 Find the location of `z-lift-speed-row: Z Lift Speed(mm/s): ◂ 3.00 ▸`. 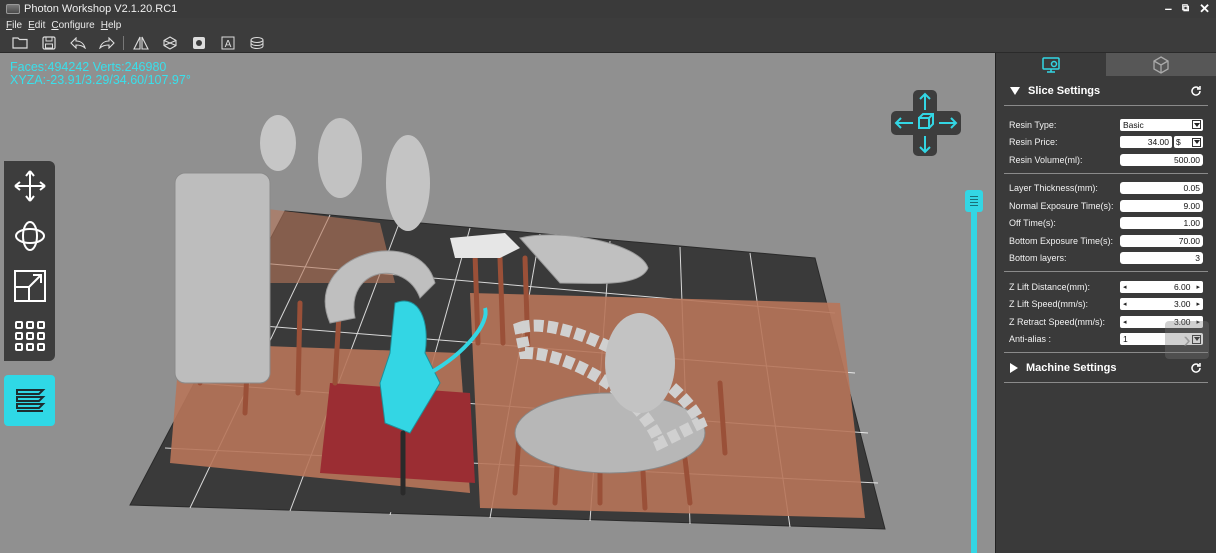

z-lift-speed-row: Z Lift Speed(mm/s): ◂ 3.00 ▸ is located at coordinates (1106, 305).